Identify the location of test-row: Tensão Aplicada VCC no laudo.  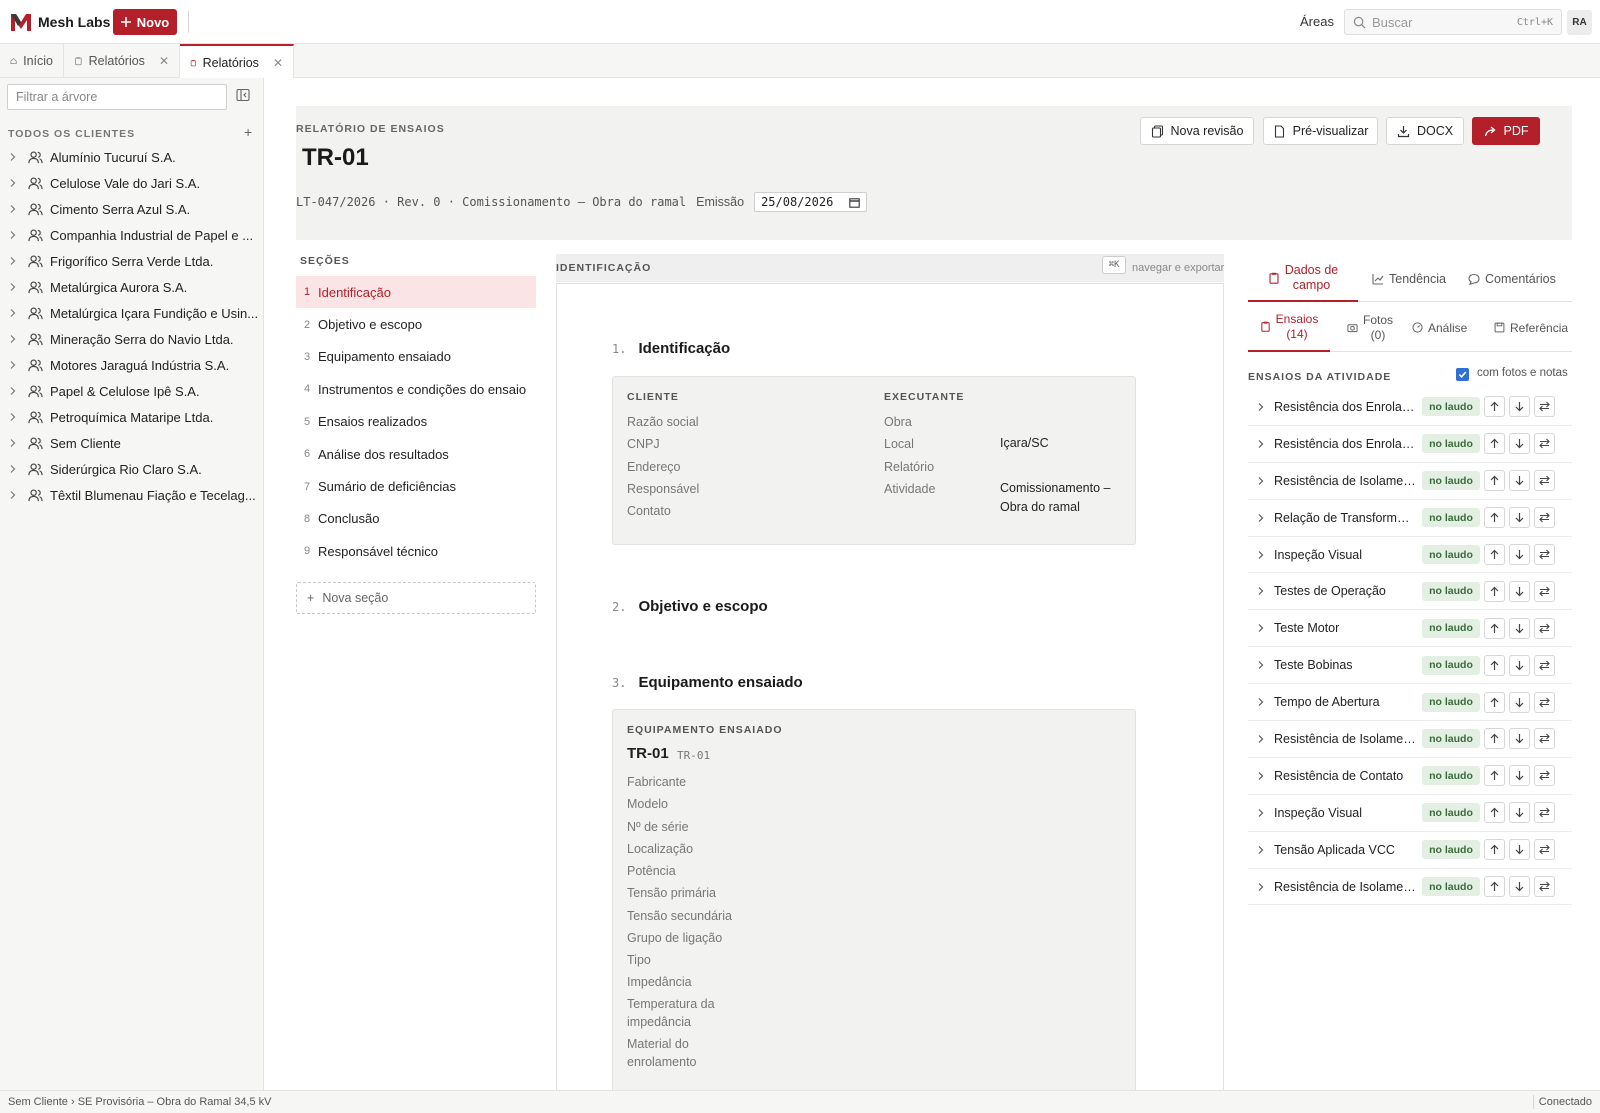
(1410, 850).